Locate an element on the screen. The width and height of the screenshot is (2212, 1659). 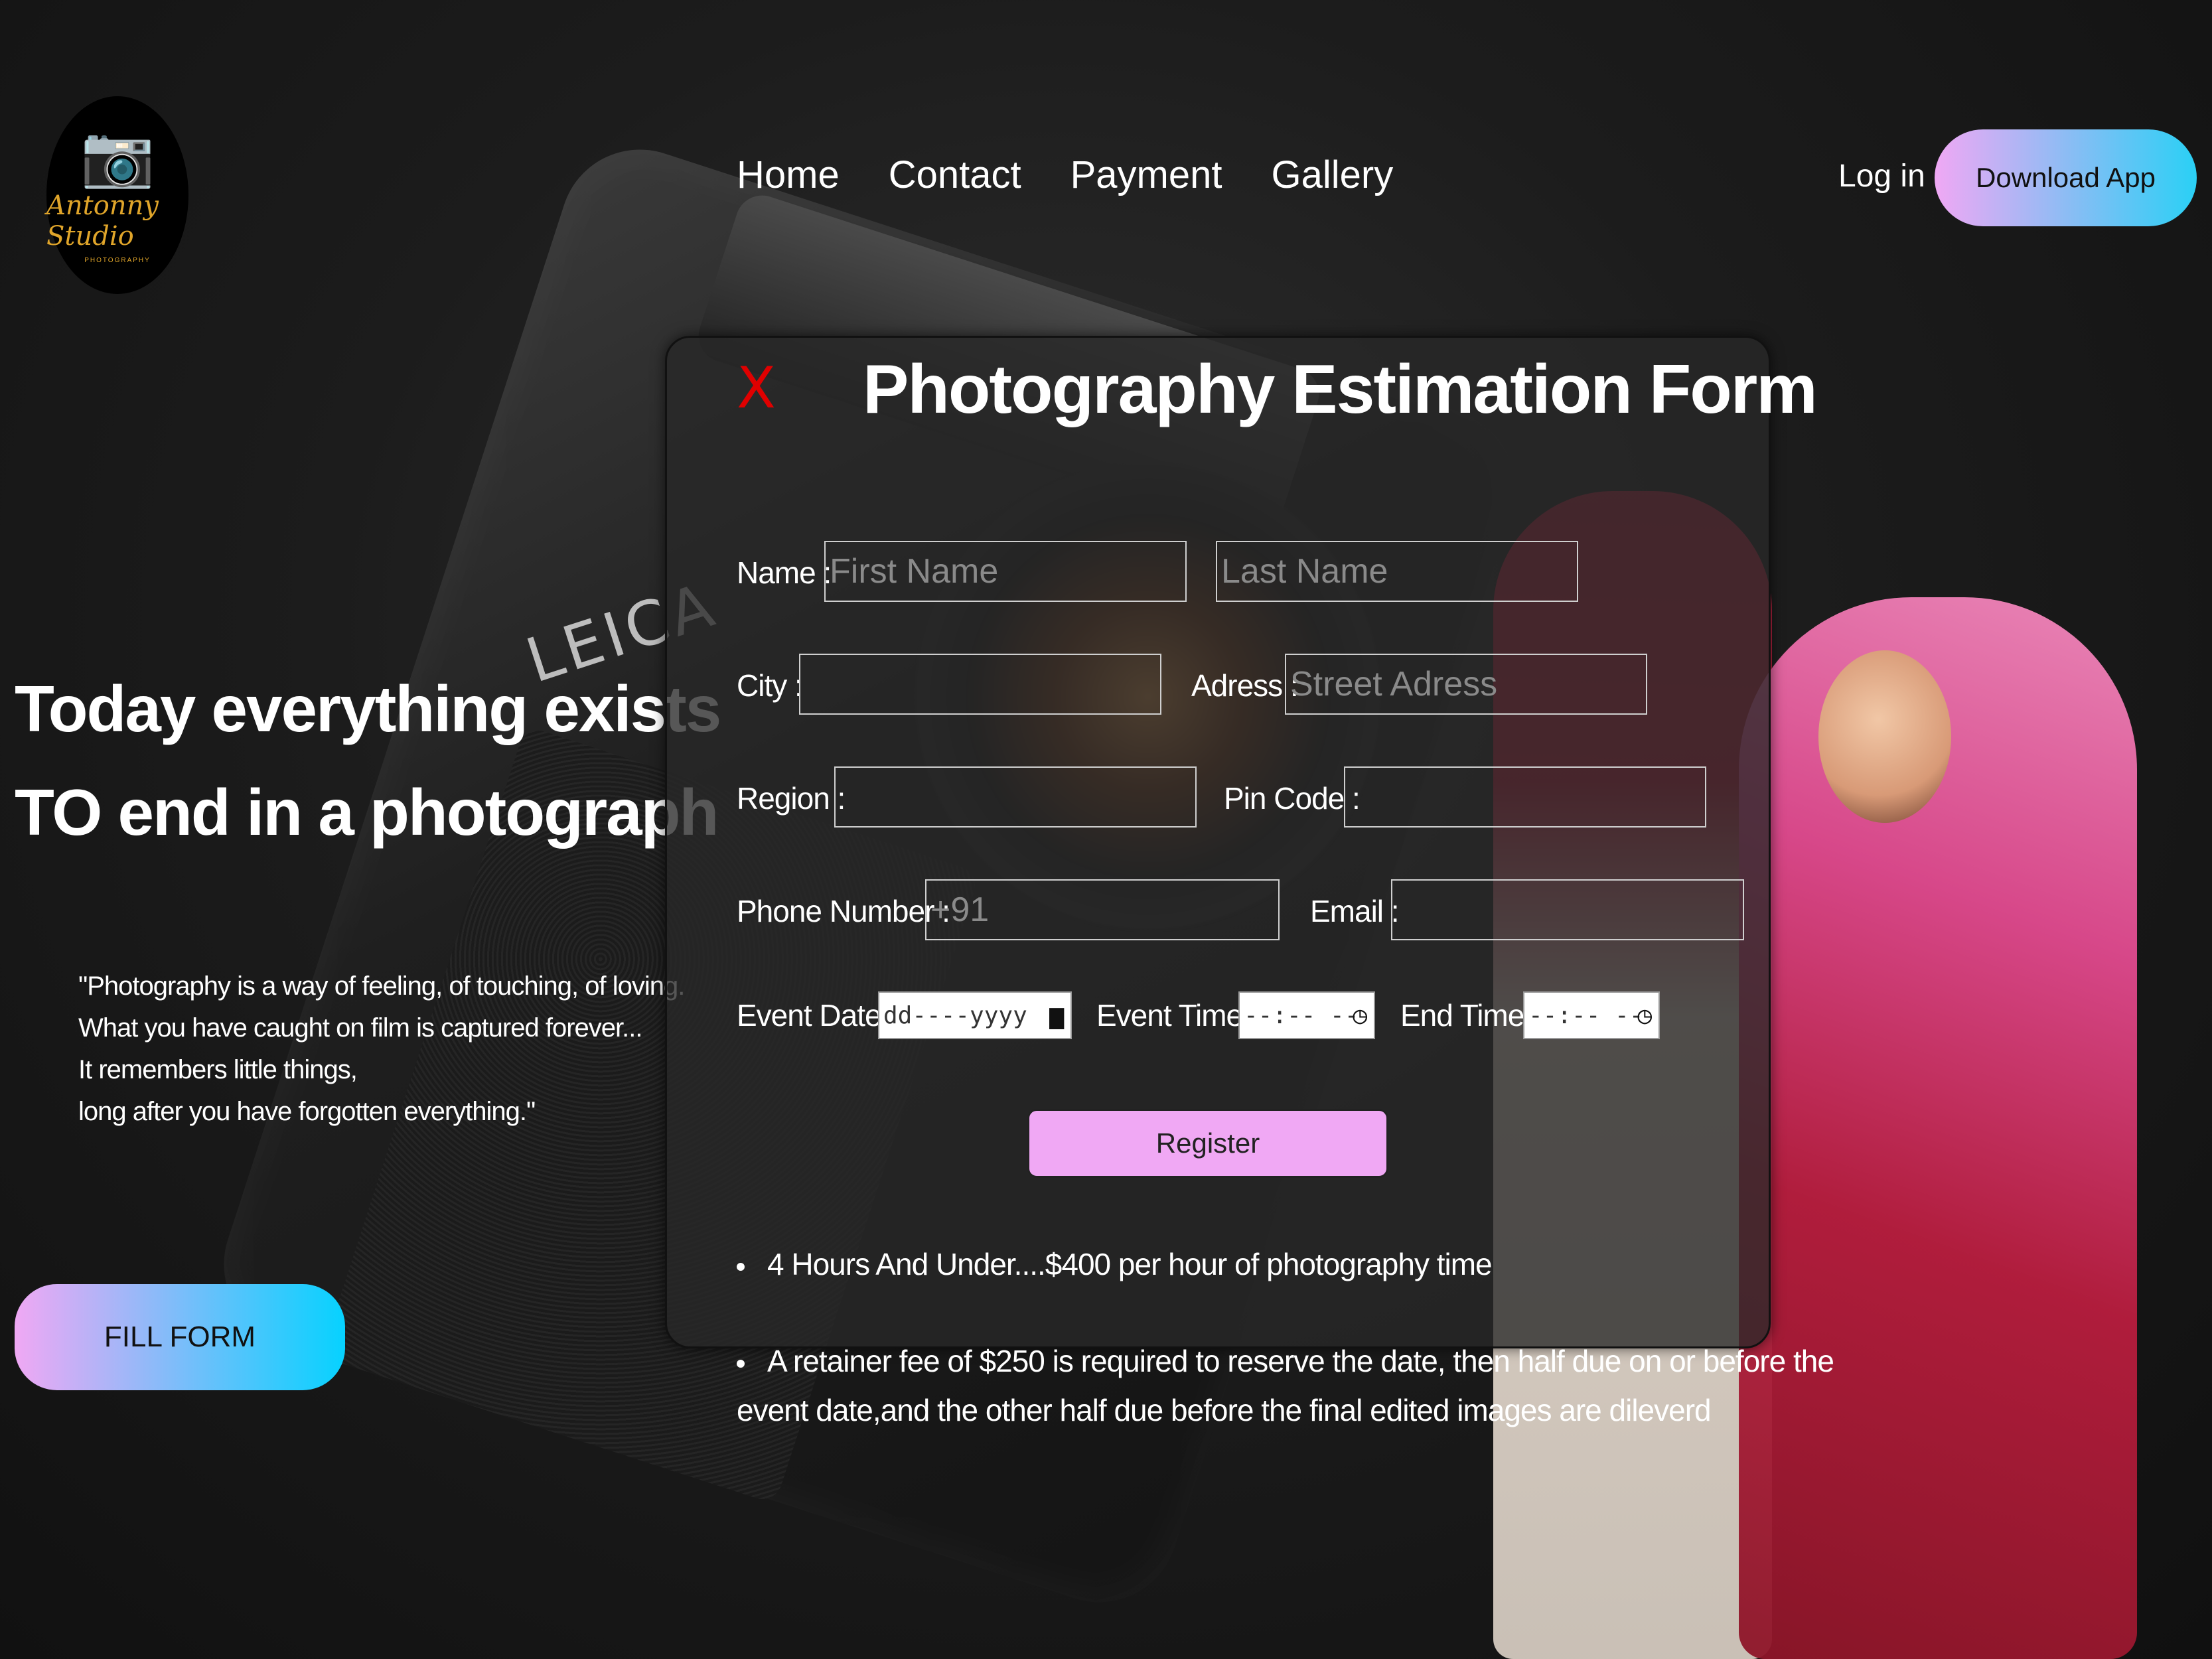
event-date-label: Event Date : is located at coordinates (817, 1015).